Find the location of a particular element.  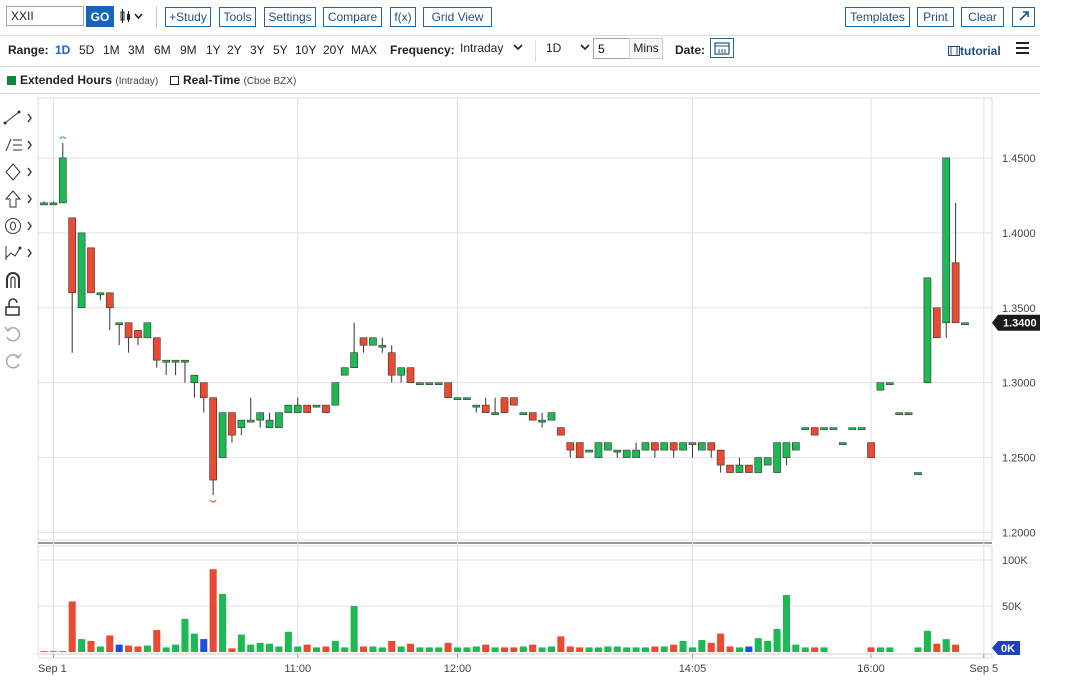

popout-button is located at coordinates (1023, 17).